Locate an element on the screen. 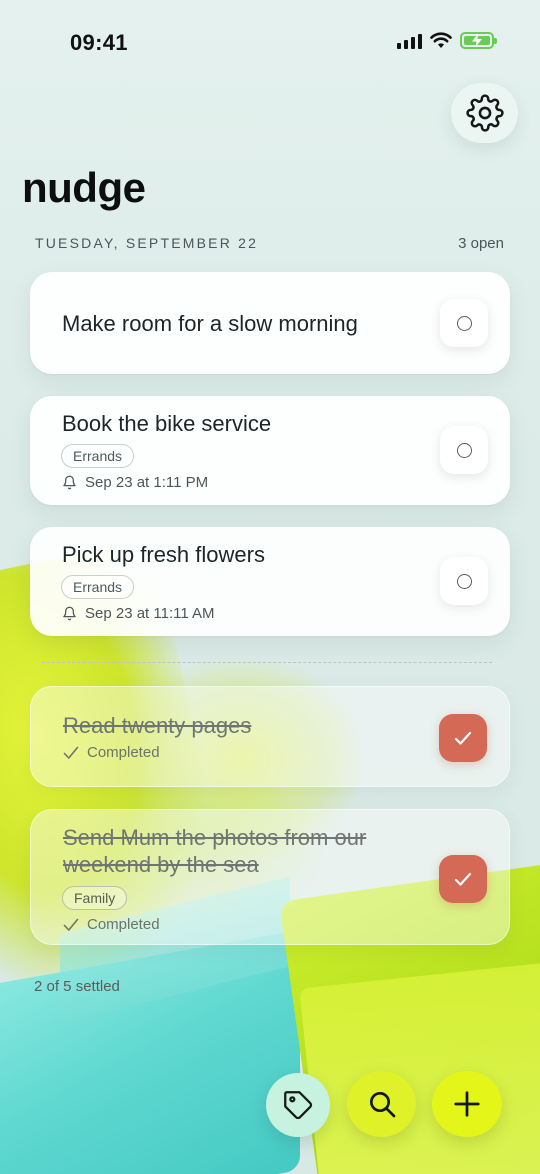 The image size is (540, 1174). task-title: Read twenty pages is located at coordinates (157, 725).